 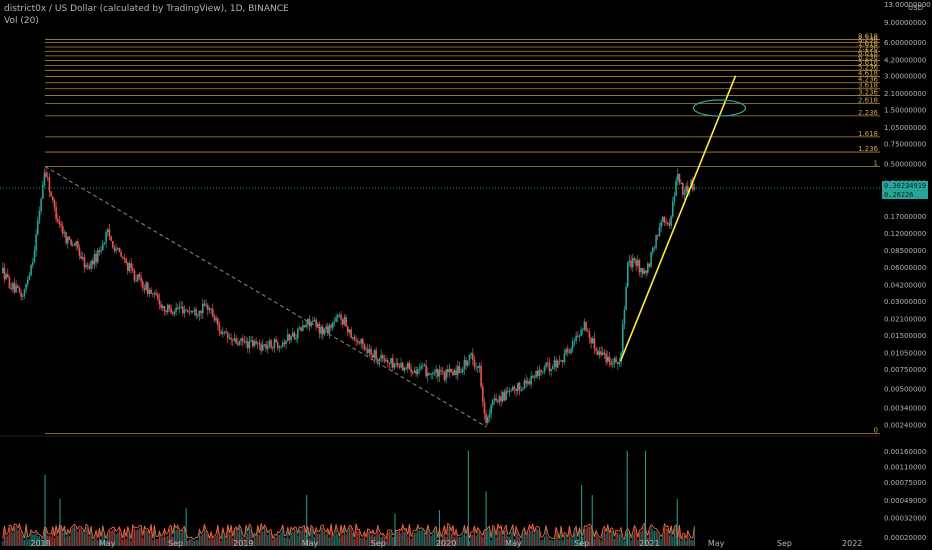 What do you see at coordinates (784, 543) in the screenshot?
I see `time-tick-label: Sep` at bounding box center [784, 543].